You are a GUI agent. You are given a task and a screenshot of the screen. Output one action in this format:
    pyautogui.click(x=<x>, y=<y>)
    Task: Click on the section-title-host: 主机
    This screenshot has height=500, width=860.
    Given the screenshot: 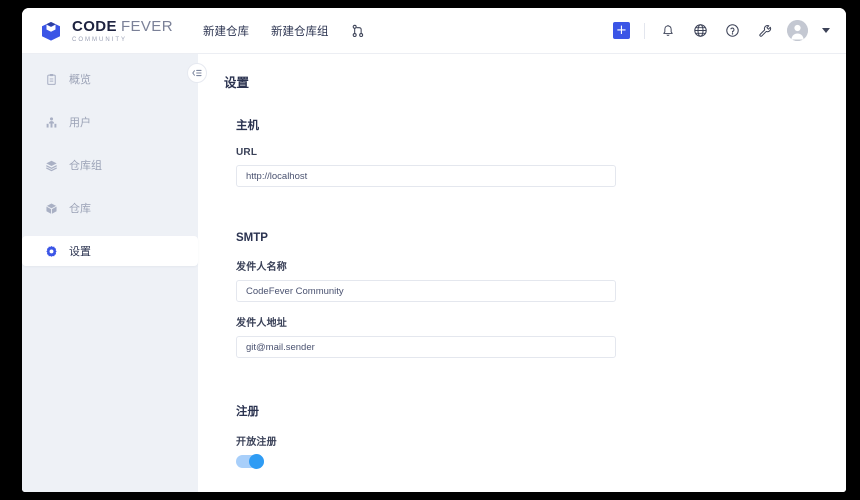 What is the action you would take?
    pyautogui.click(x=247, y=126)
    